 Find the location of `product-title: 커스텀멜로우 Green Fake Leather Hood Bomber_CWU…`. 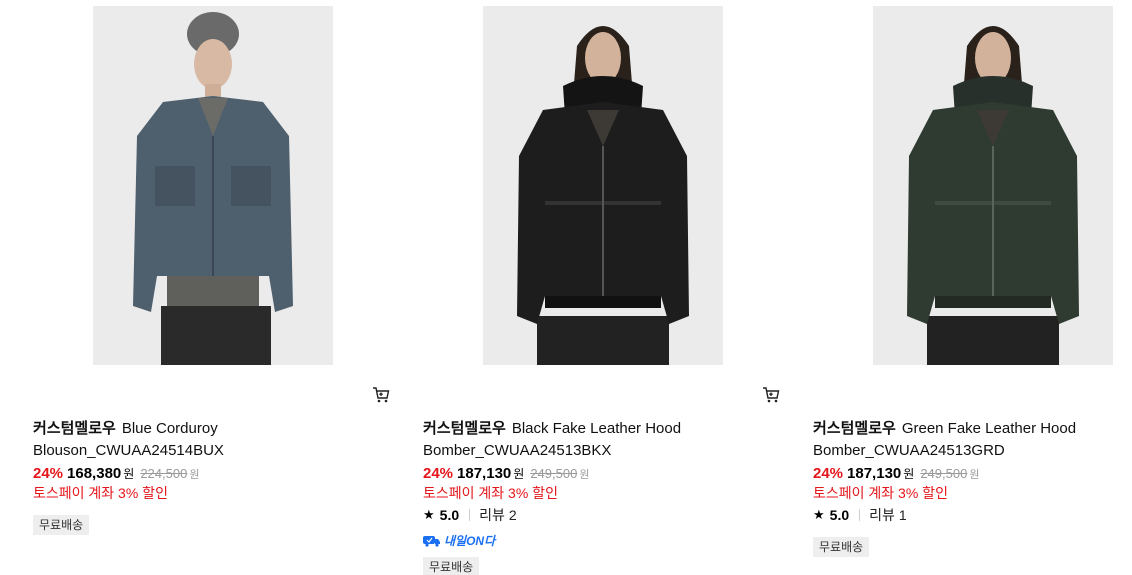

product-title: 커스텀멜로우 Green Fake Leather Hood Bomber_CWU… is located at coordinates (972, 440).